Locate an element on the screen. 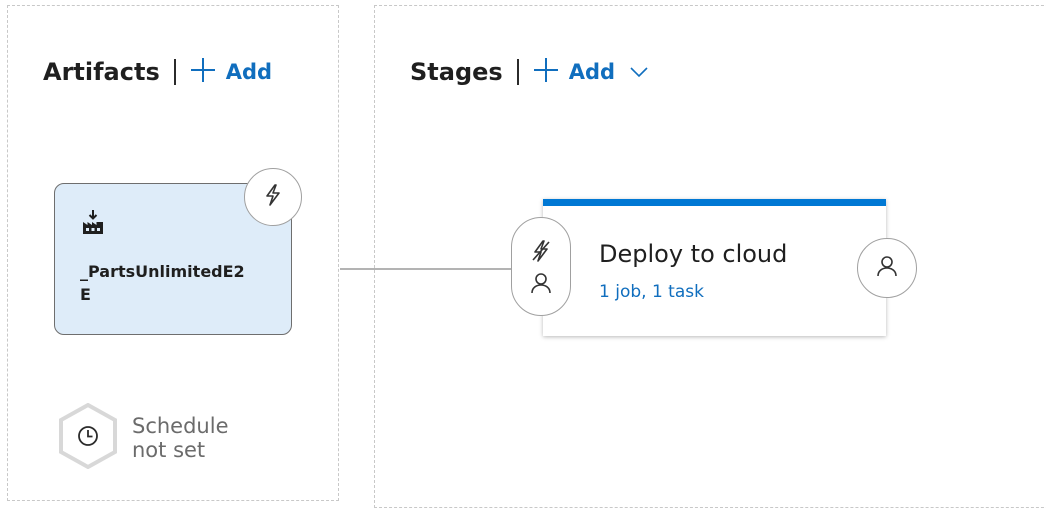 The image size is (1046, 508). artifact-name: _PartsUnlimitedE2 E is located at coordinates (162, 283).